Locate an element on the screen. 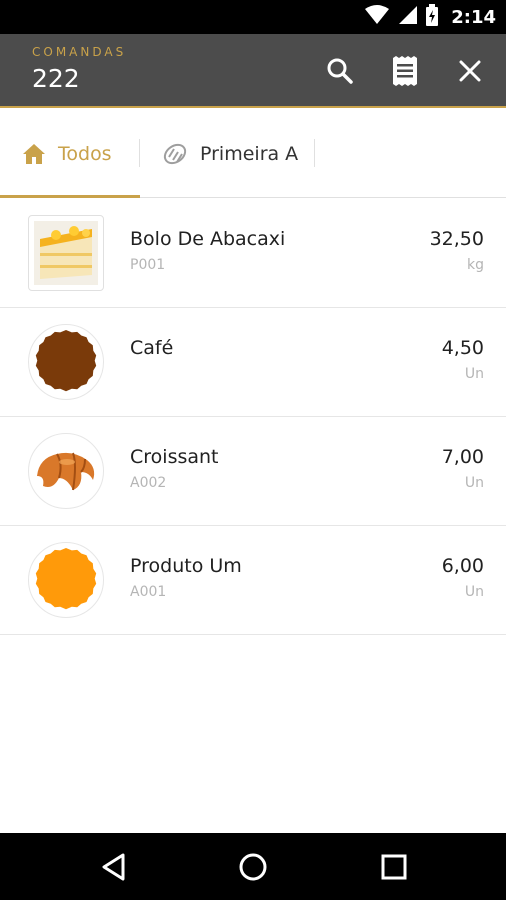  category-tabs: Todos Primeira A is located at coordinates (253, 154).